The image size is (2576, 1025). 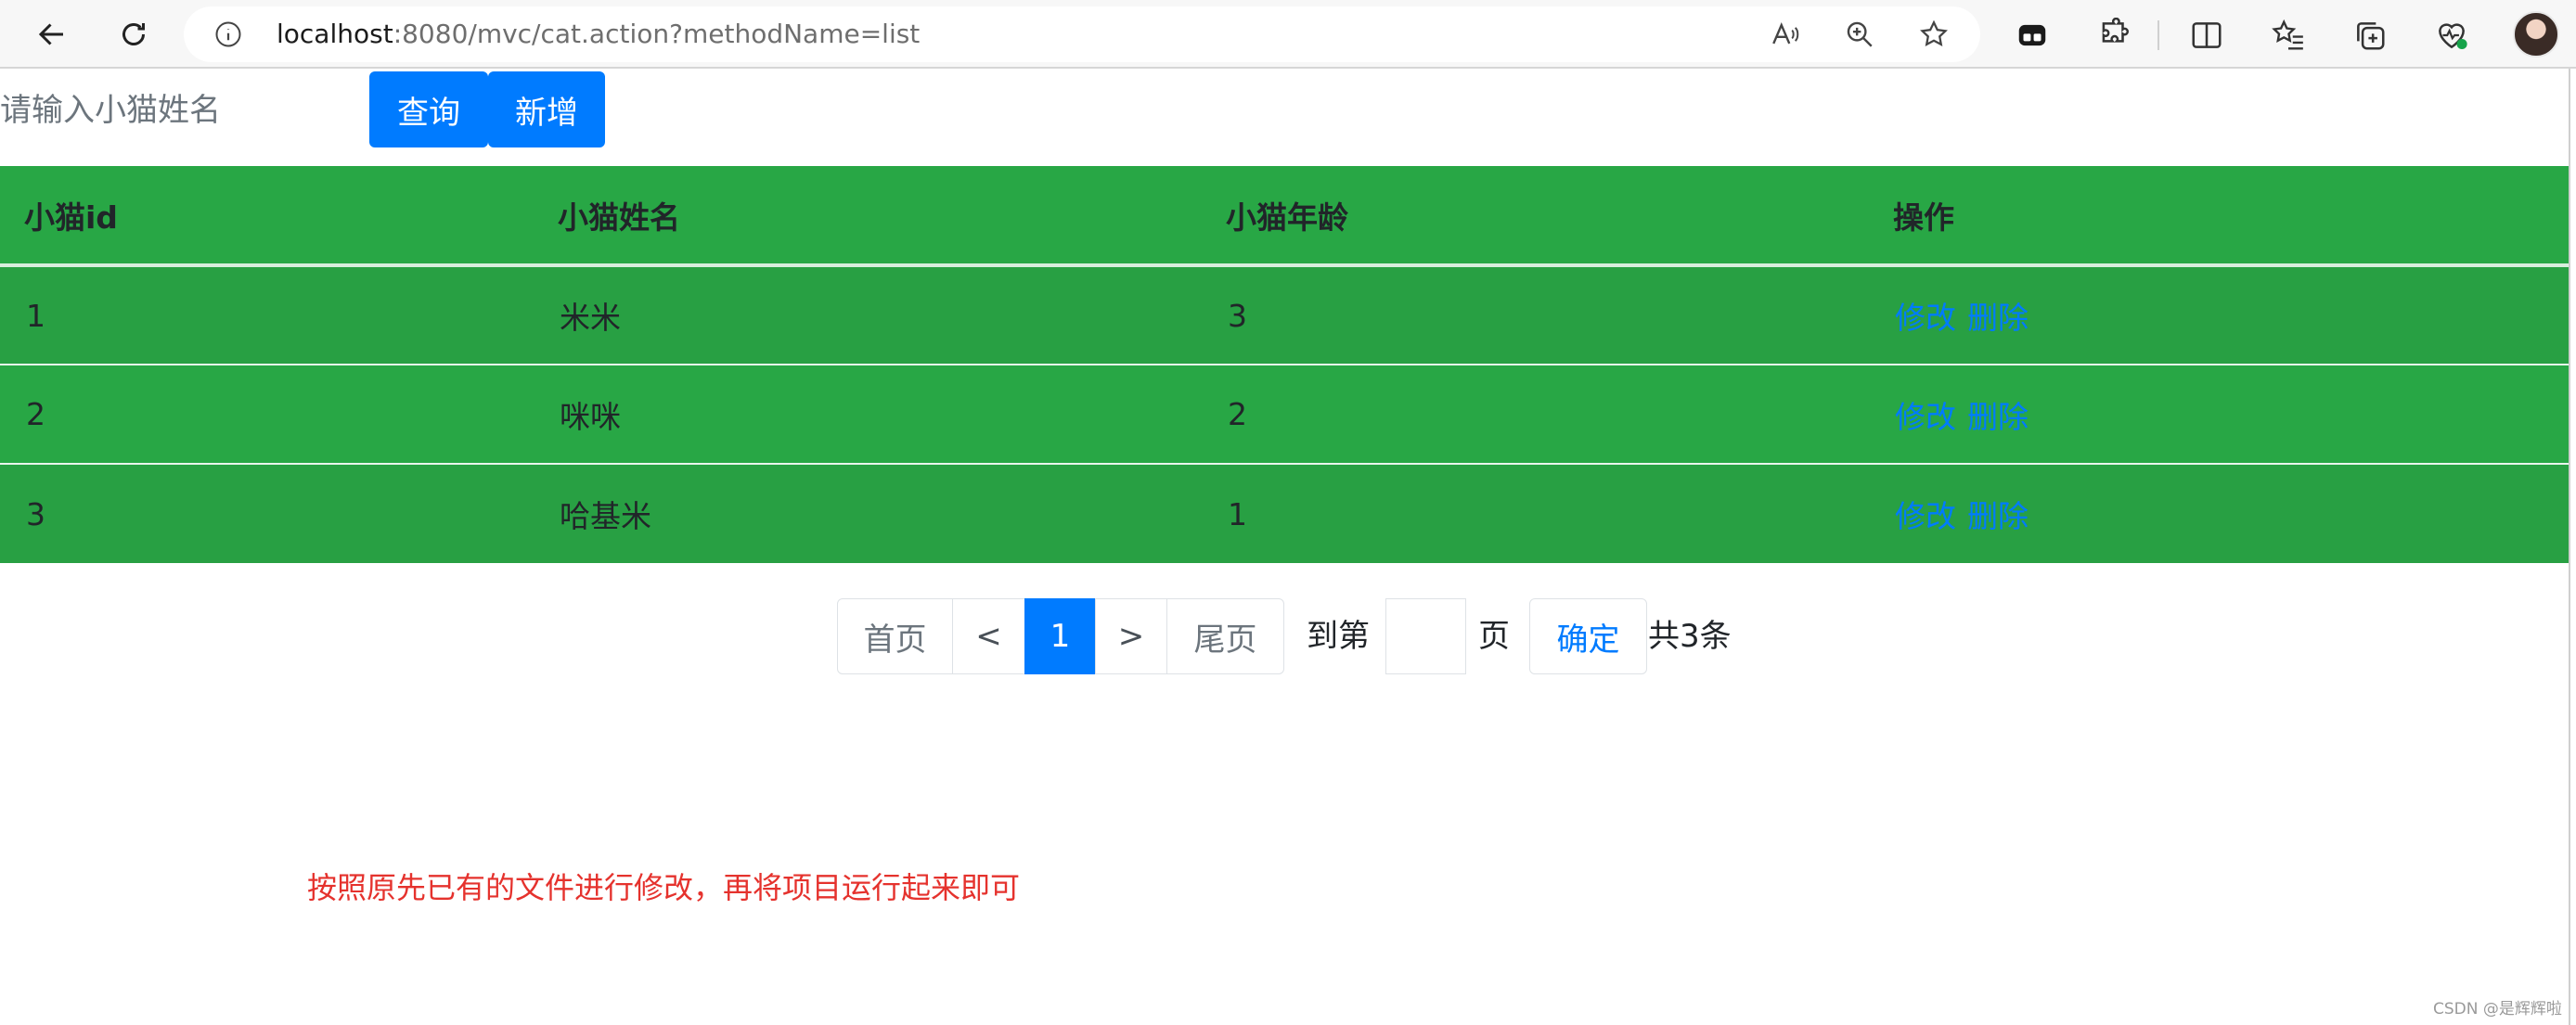 I want to click on favorite-star-icon, so click(x=1933, y=34).